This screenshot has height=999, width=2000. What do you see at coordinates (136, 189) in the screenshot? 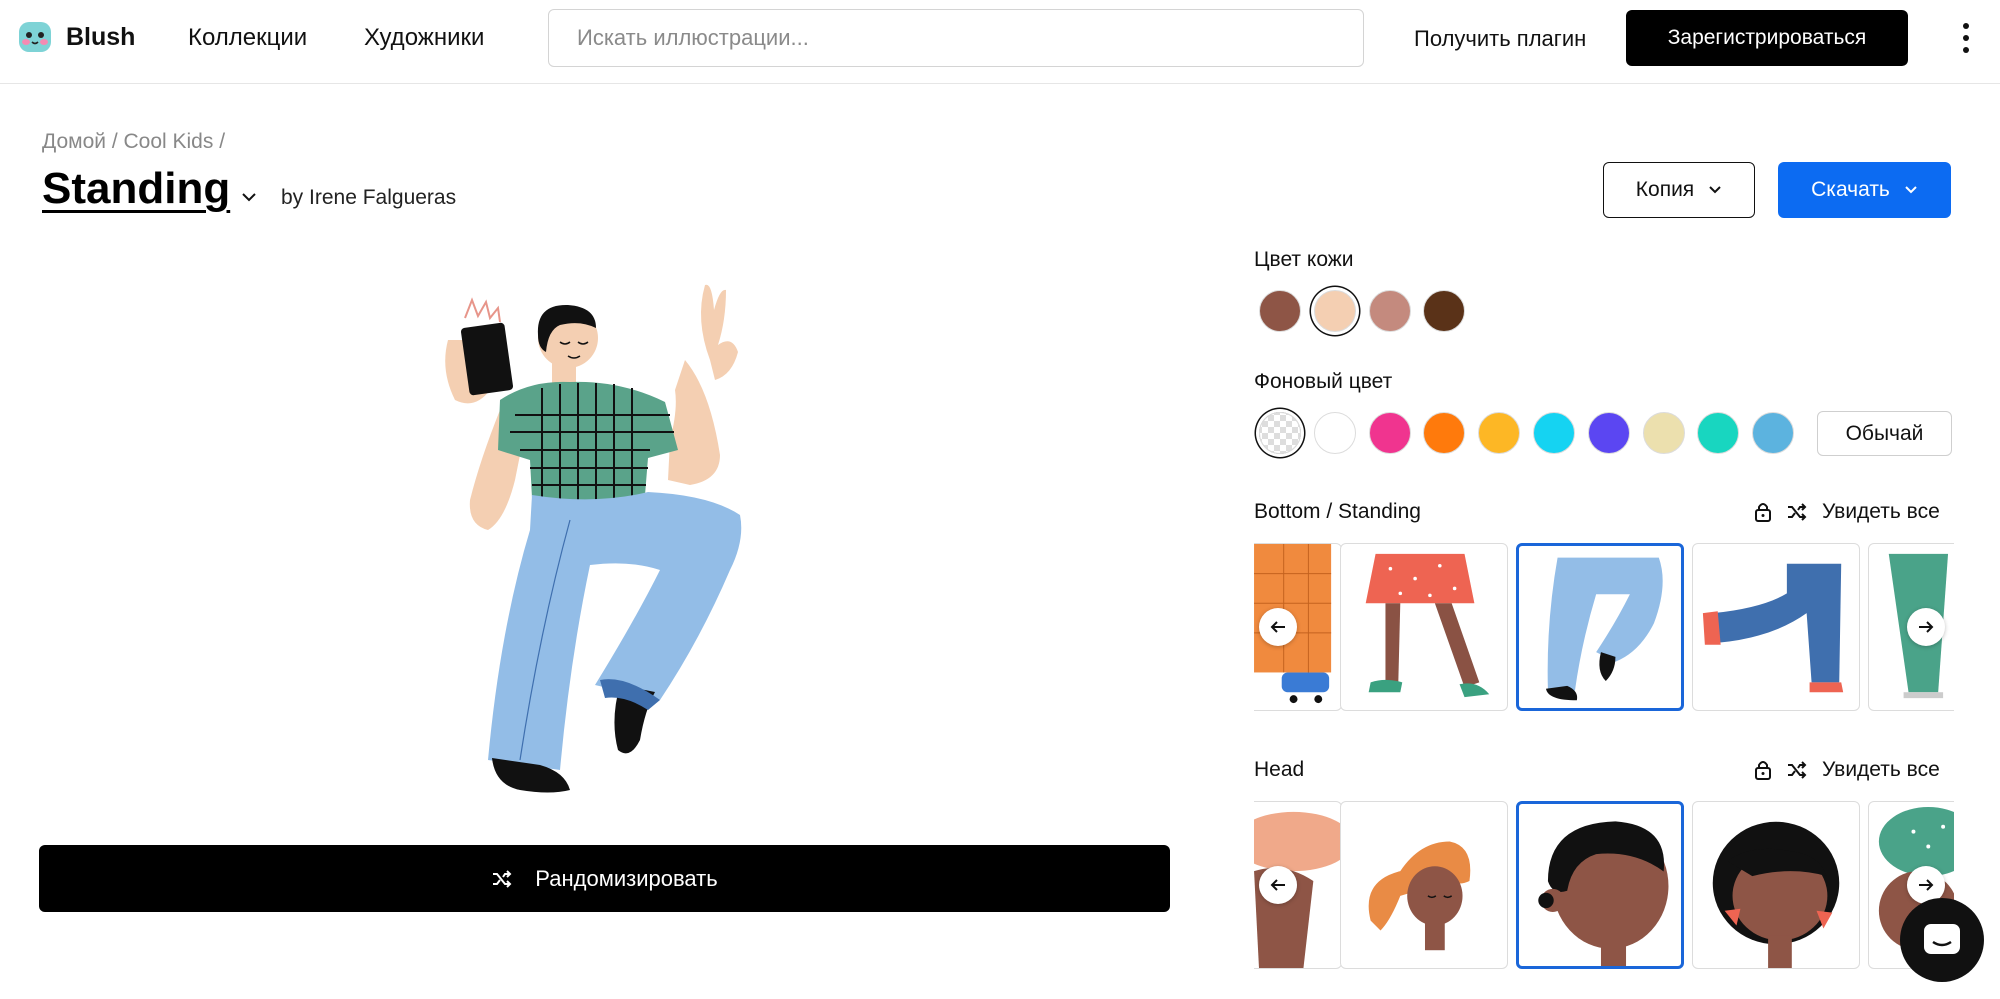
I see `page-title: Standing` at bounding box center [136, 189].